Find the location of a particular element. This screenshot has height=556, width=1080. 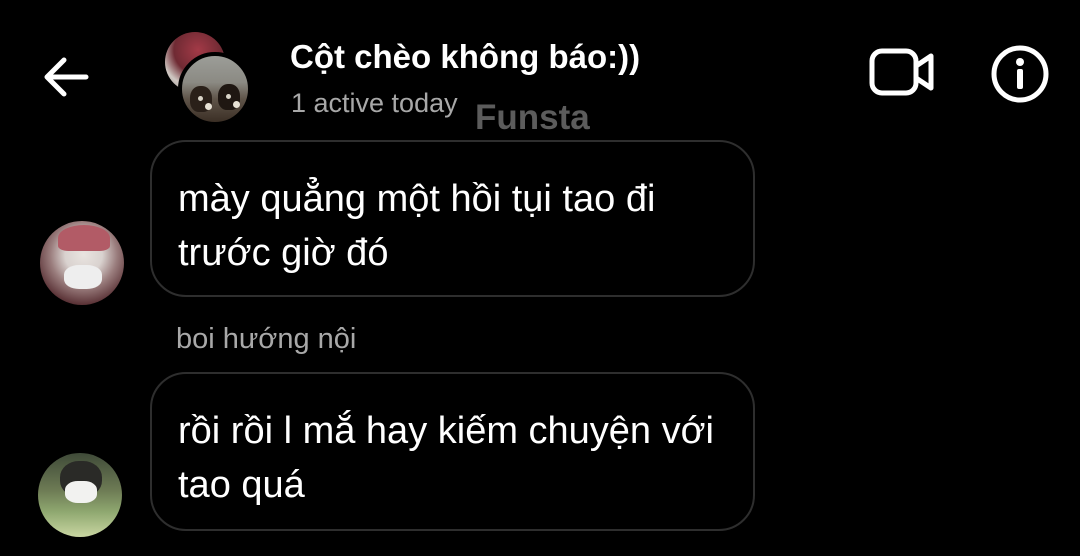

info-icon is located at coordinates (1020, 74).